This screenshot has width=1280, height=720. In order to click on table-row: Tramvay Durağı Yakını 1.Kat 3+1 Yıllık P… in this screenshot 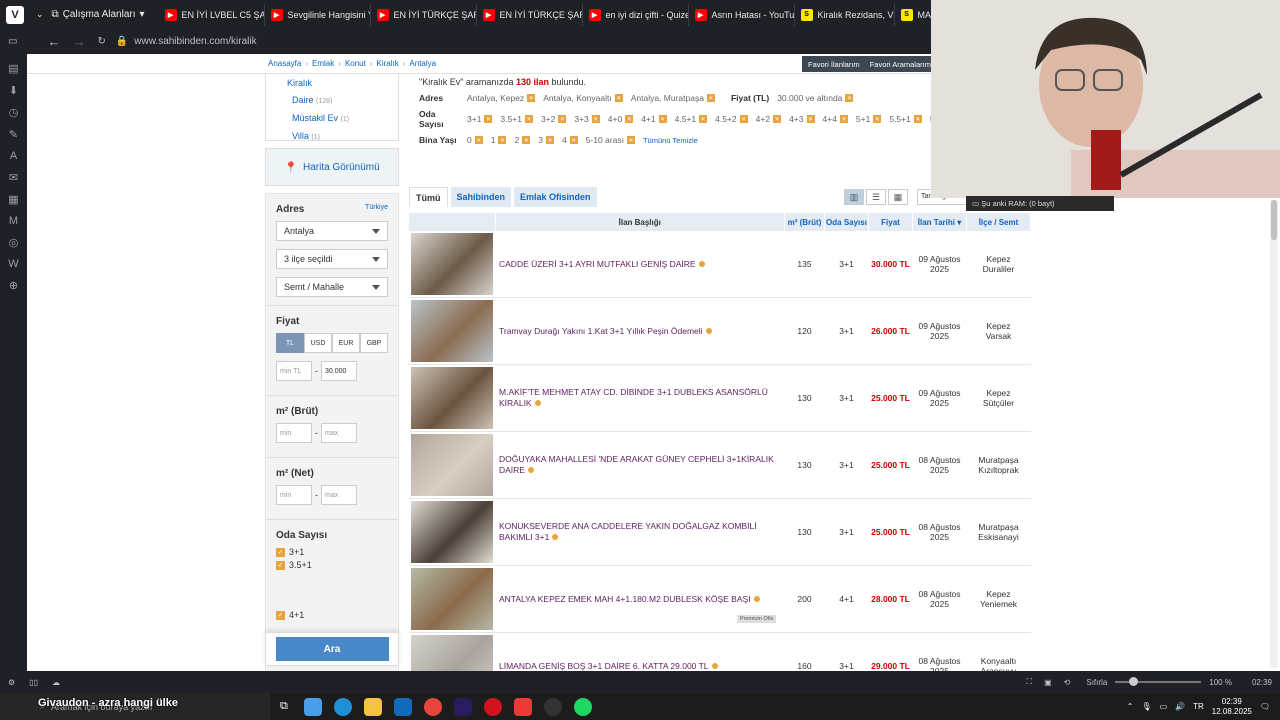, I will do `click(720, 331)`.